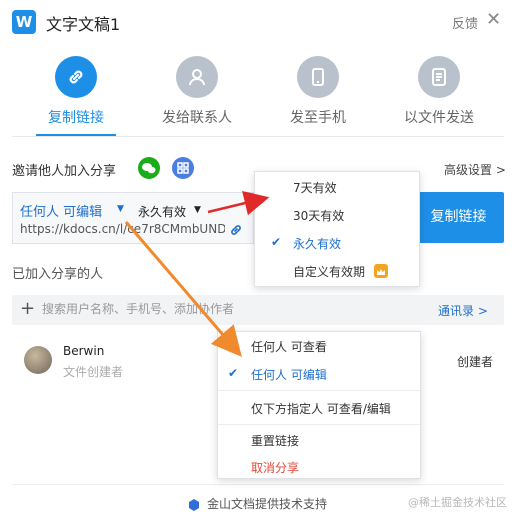 This screenshot has width=521, height=520. I want to click on member-subtitle: 文件创建者, so click(93, 372).